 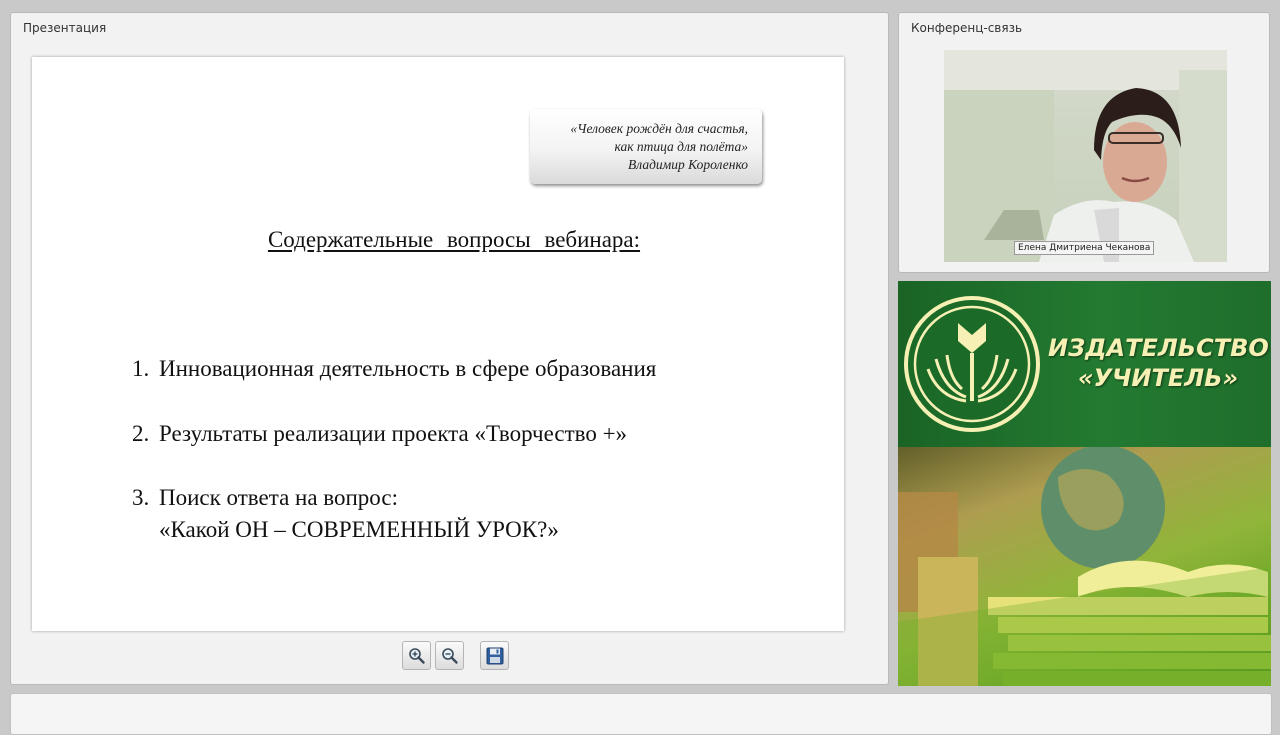 What do you see at coordinates (681, 146) in the screenshot?
I see `quote-line-2: как птица для полёта»` at bounding box center [681, 146].